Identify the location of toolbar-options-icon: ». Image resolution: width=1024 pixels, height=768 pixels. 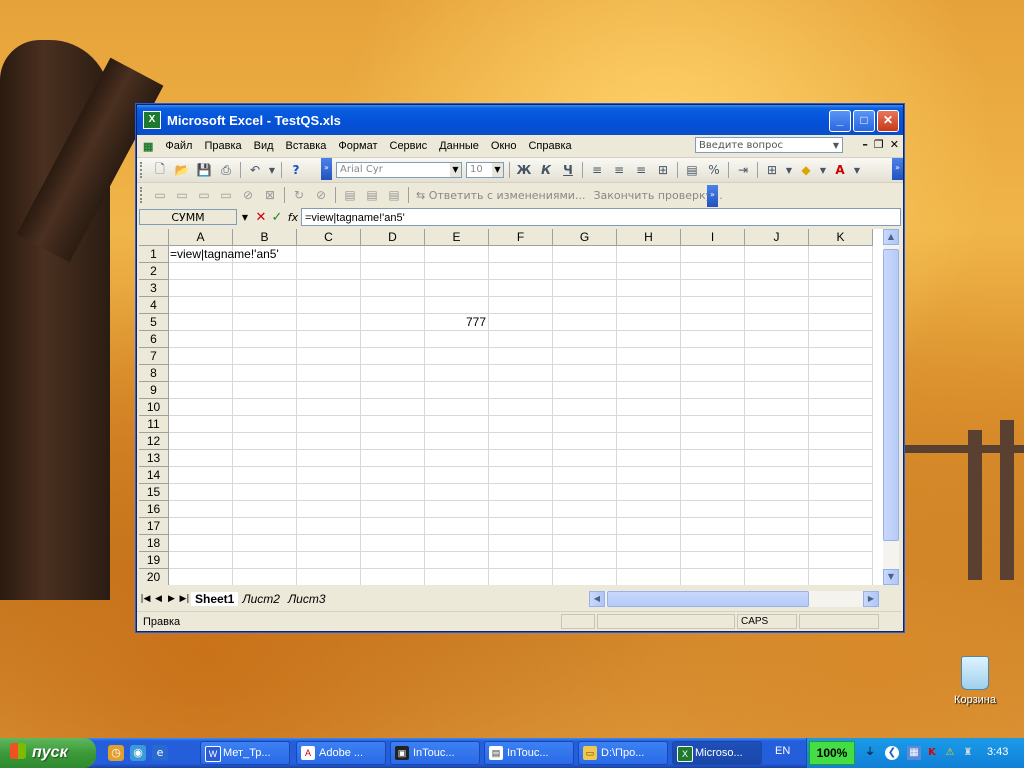
(897, 169).